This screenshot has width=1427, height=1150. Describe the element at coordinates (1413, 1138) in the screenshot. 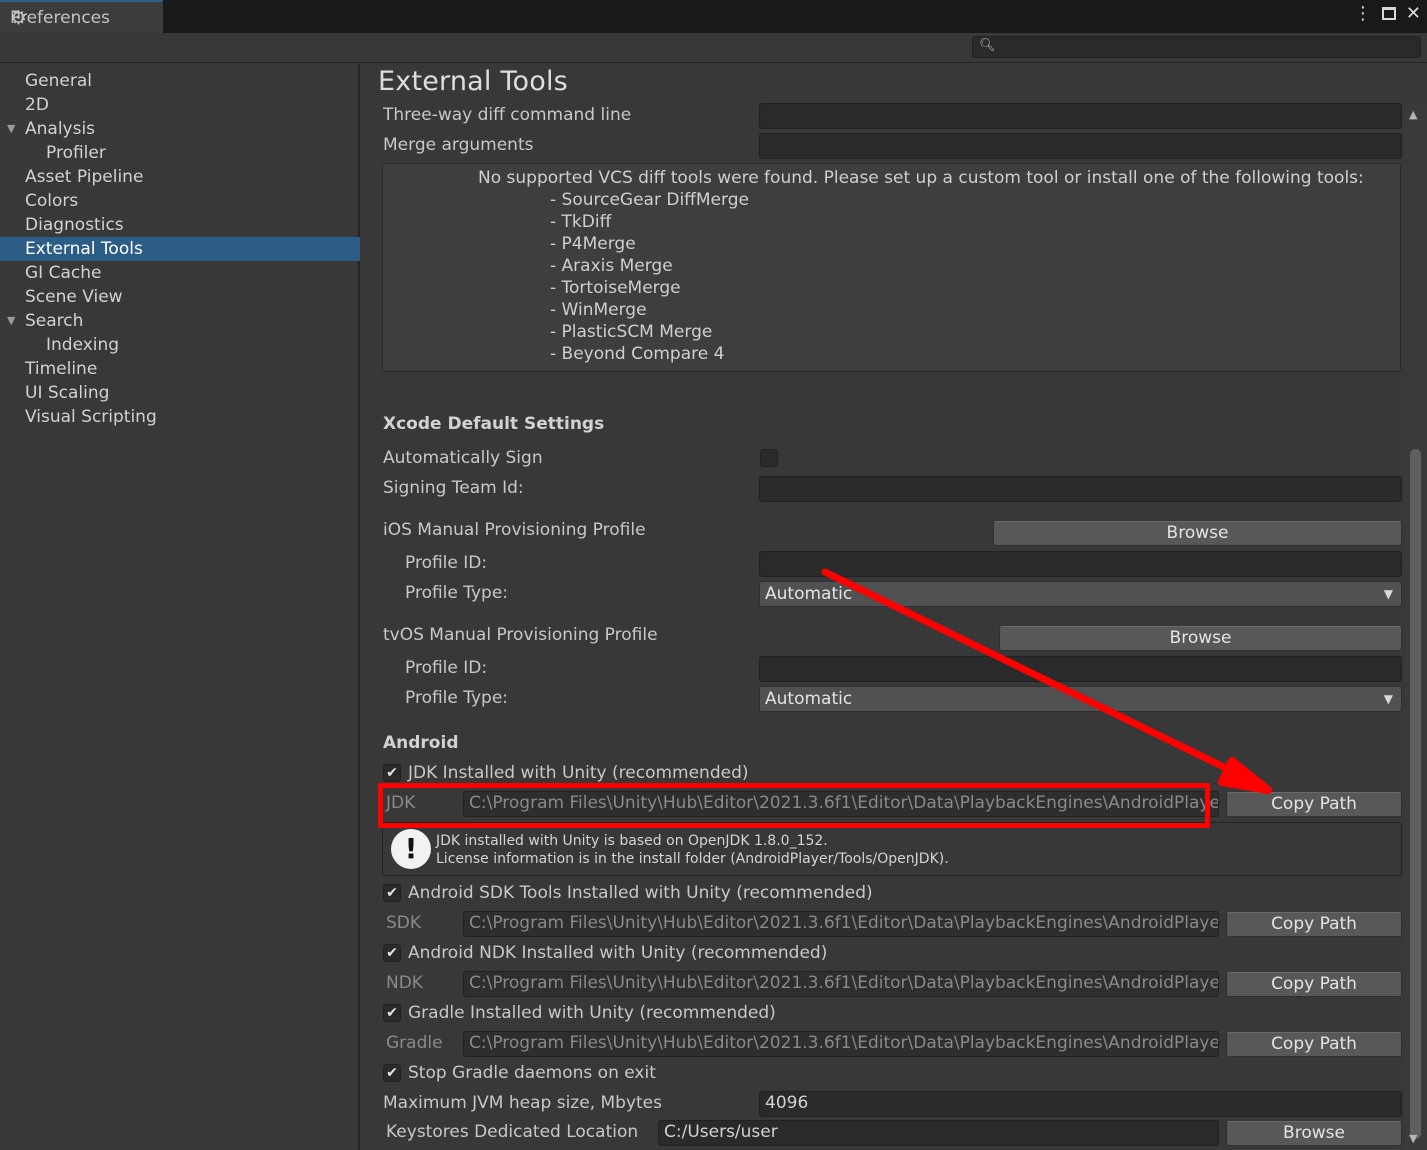

I see `scroll-down-icon: ▼` at that location.